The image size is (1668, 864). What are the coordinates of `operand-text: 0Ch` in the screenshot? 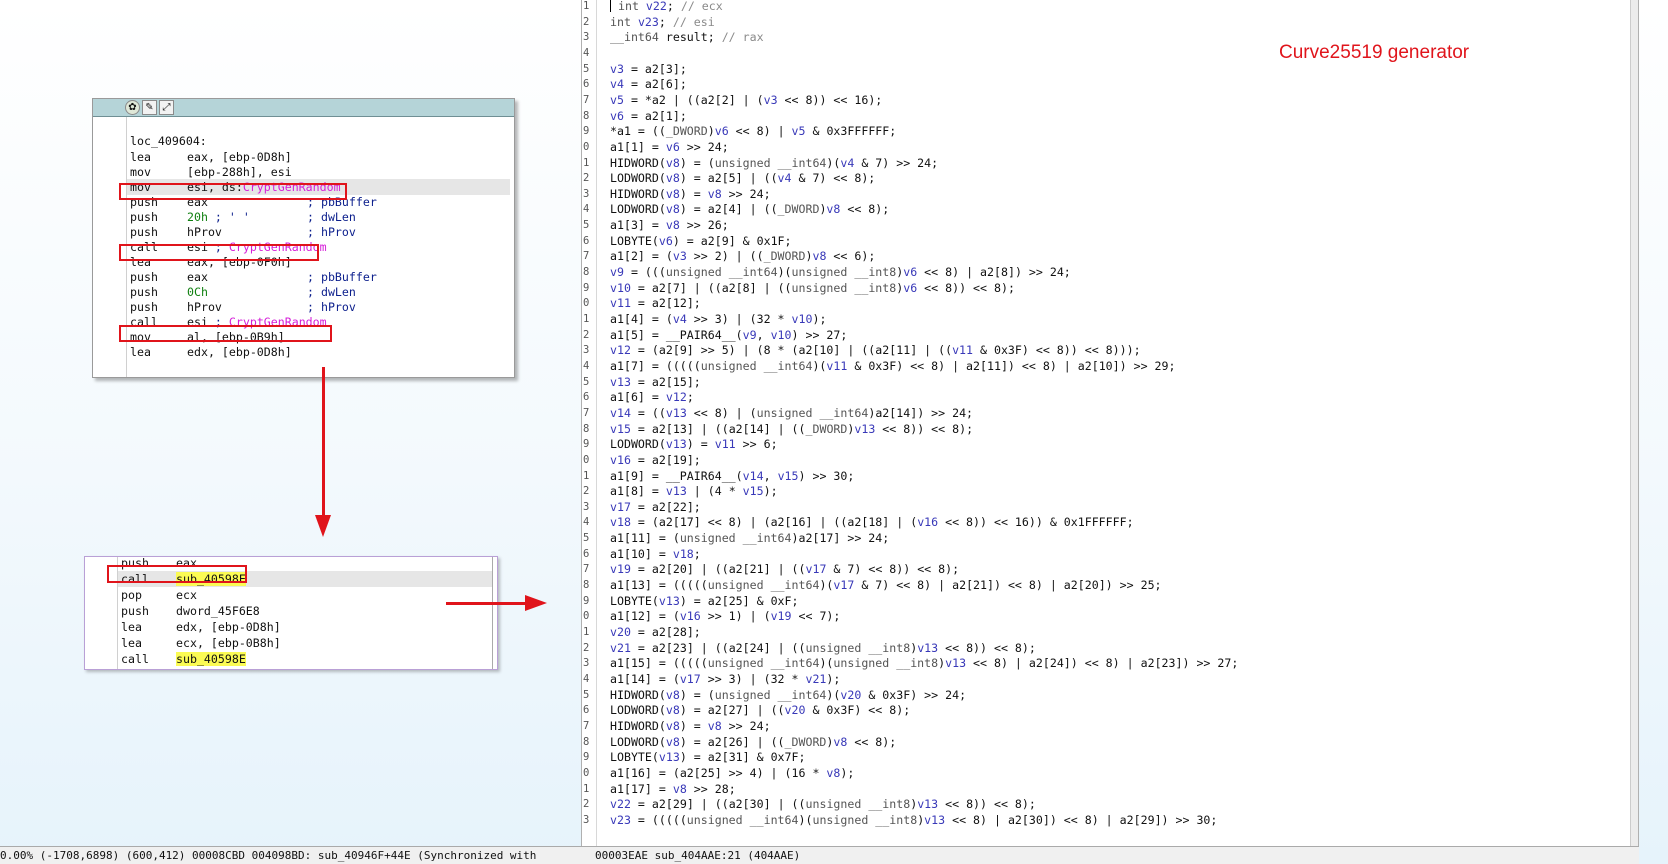 It's located at (197, 292).